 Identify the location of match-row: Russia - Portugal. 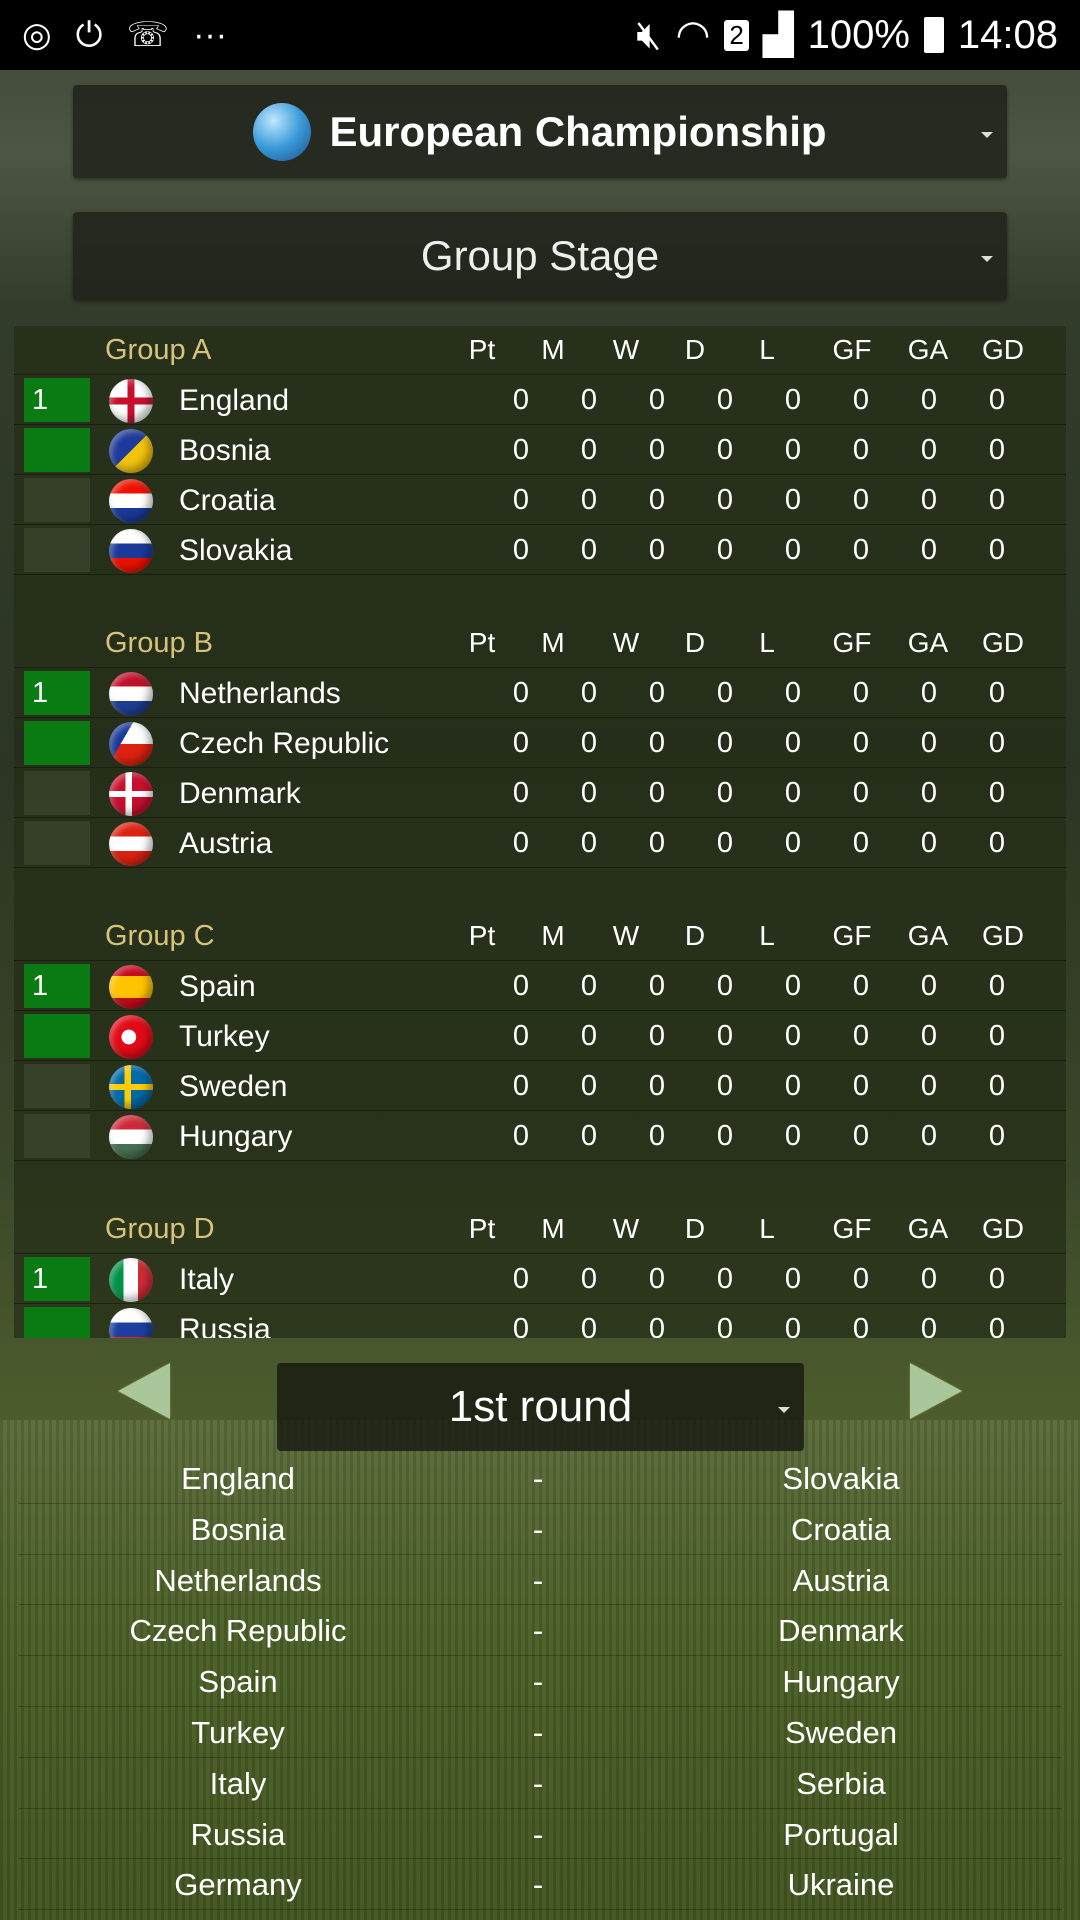
(540, 1834).